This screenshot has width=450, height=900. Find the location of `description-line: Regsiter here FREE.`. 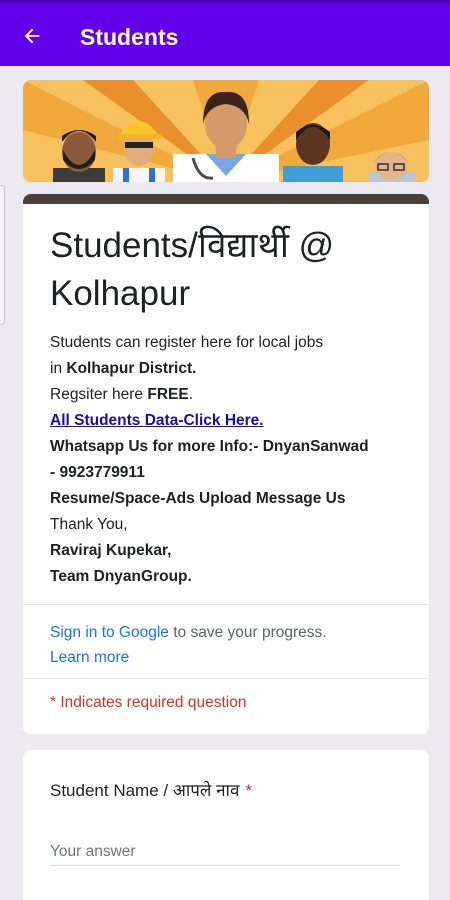

description-line: Regsiter here FREE. is located at coordinates (230, 395).